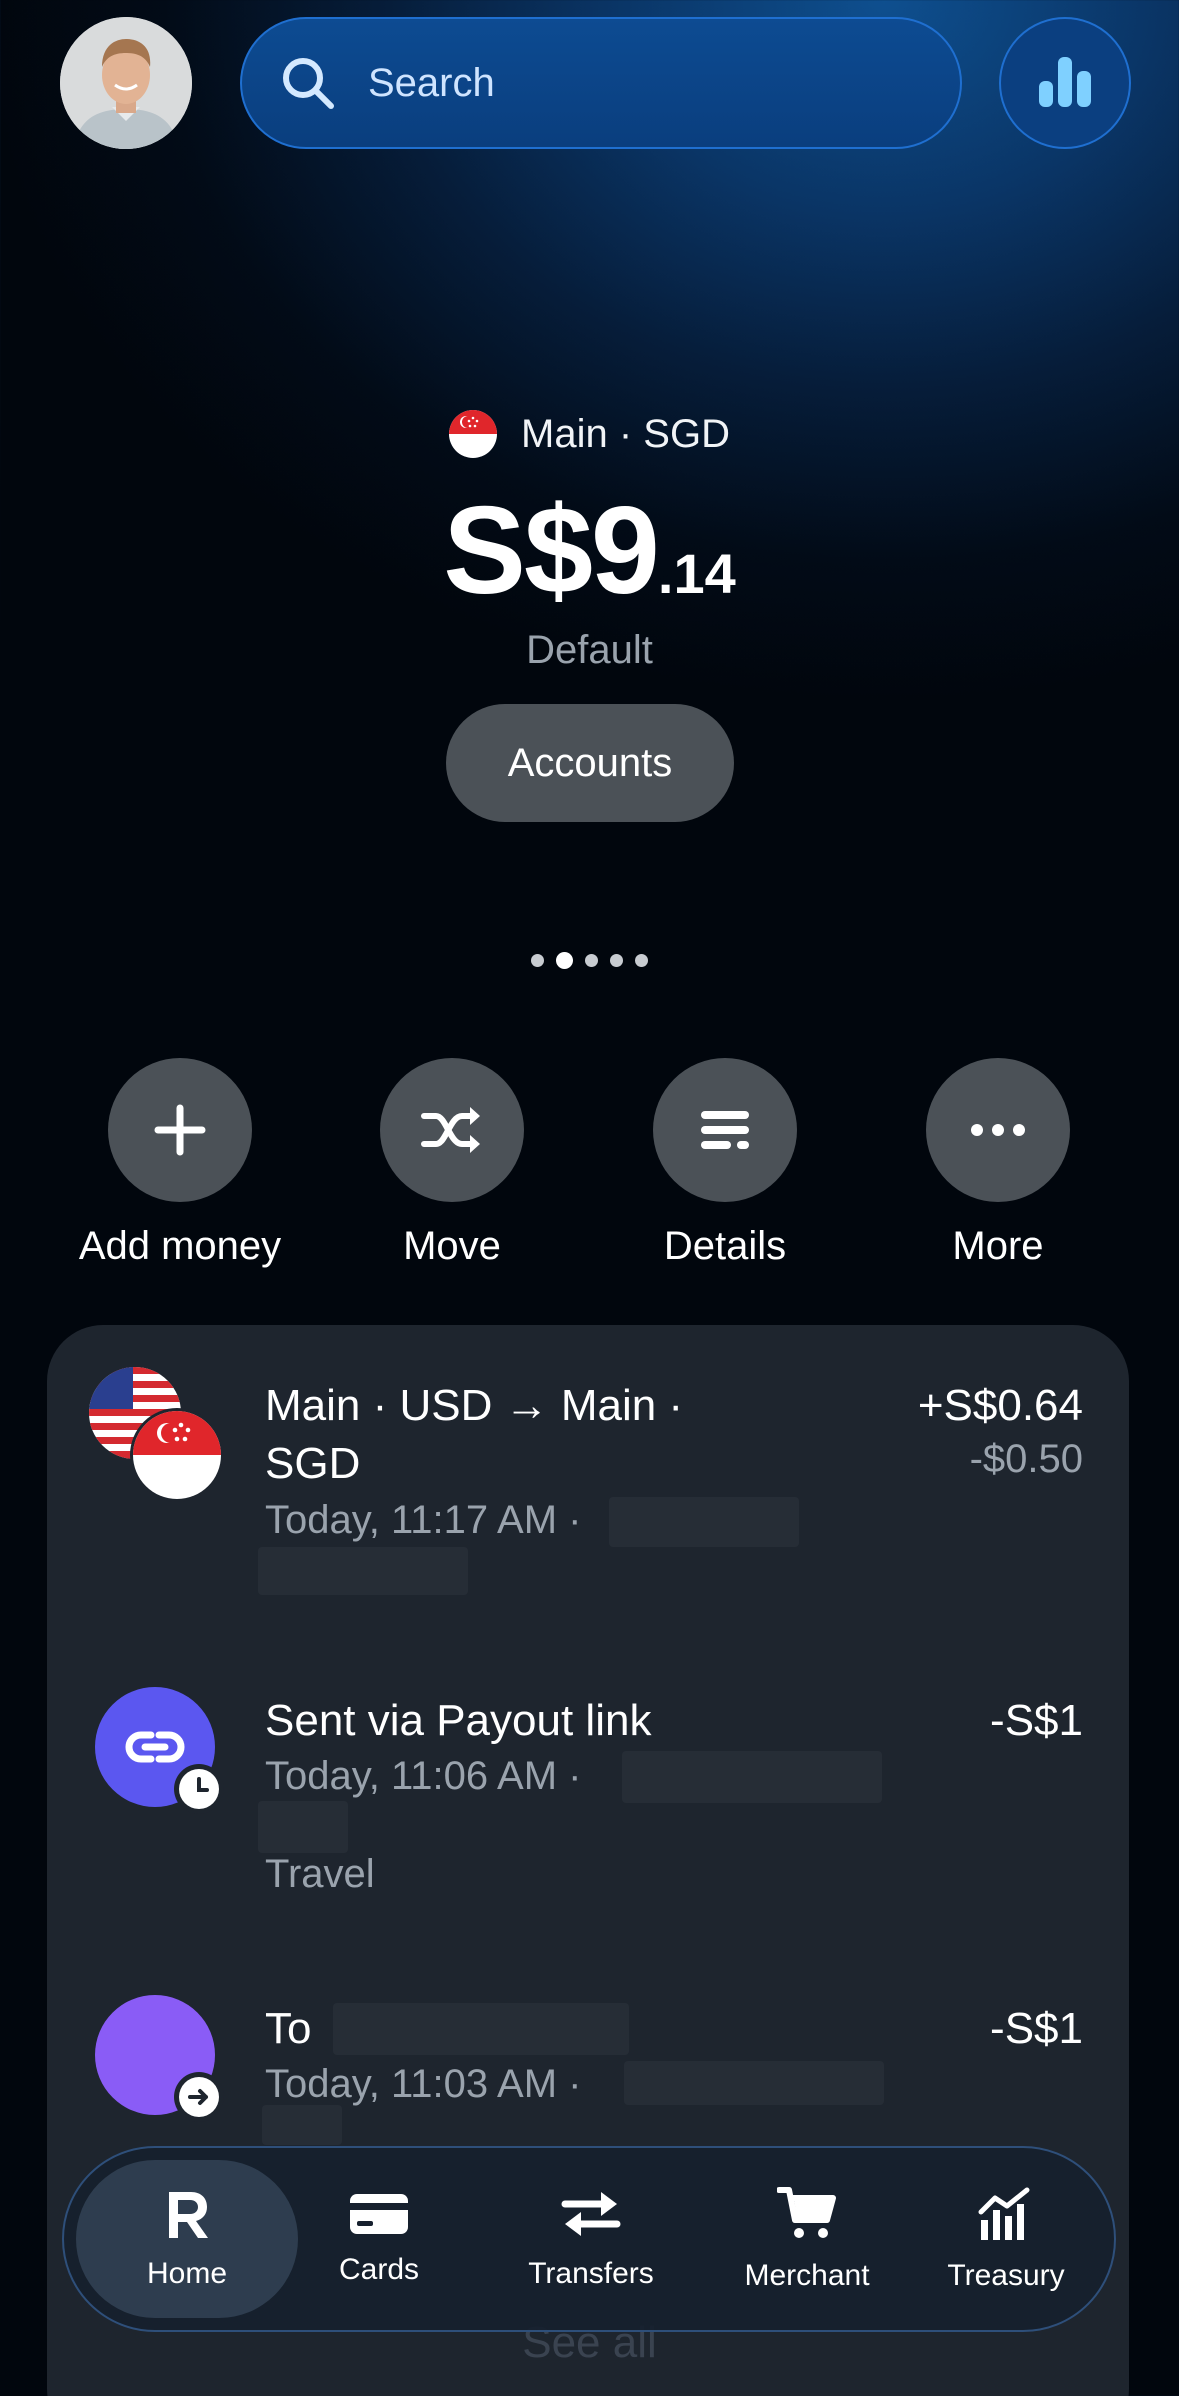  I want to click on details-button: Details, so click(725, 1163).